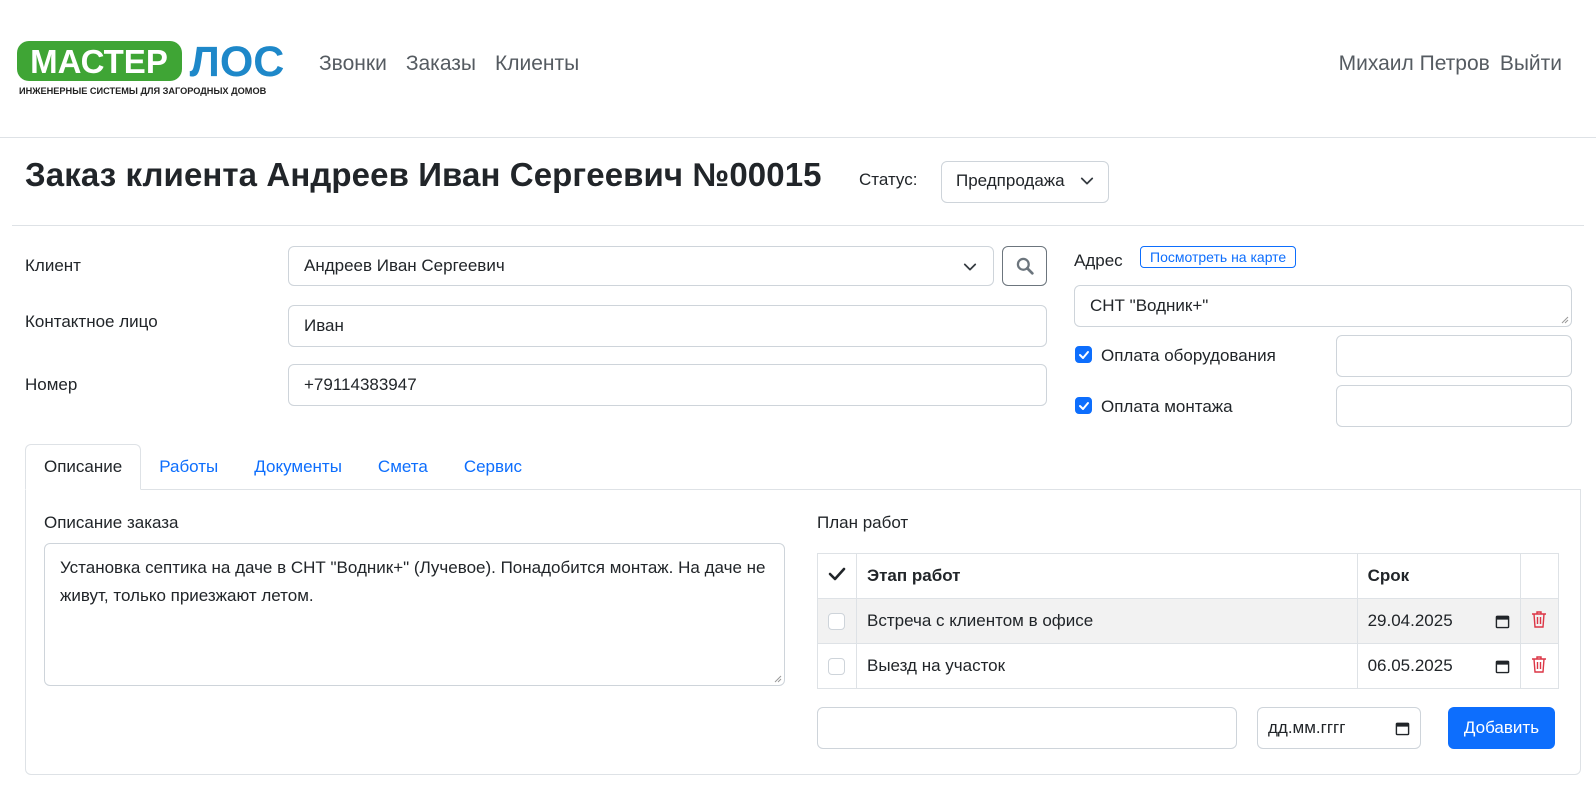 Image resolution: width=1596 pixels, height=788 pixels. I want to click on address-value: СНТ "Водник+", so click(1149, 305).